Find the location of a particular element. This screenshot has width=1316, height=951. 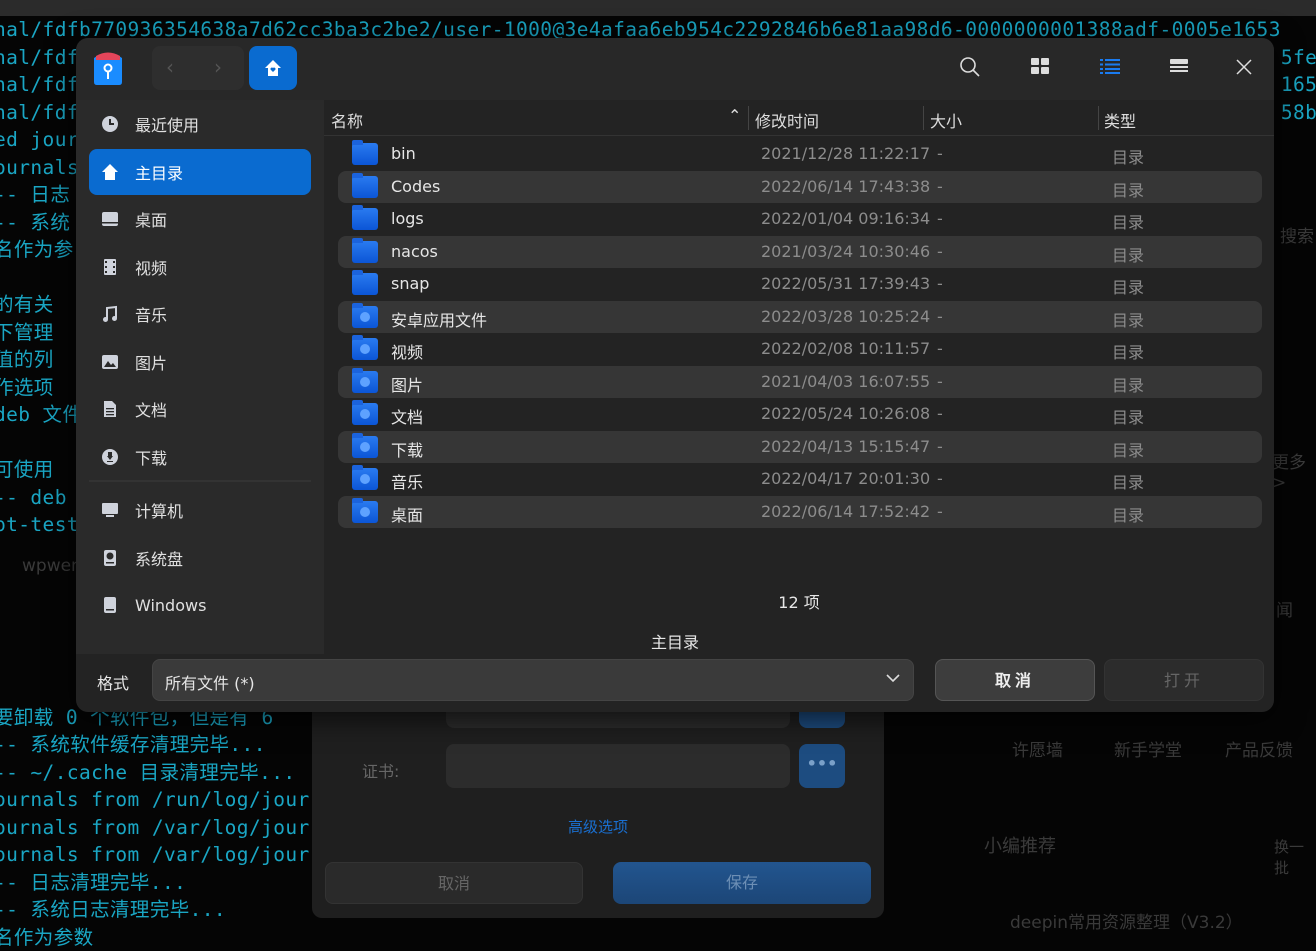

sidebar-item-label: 最近使用 is located at coordinates (167, 124).